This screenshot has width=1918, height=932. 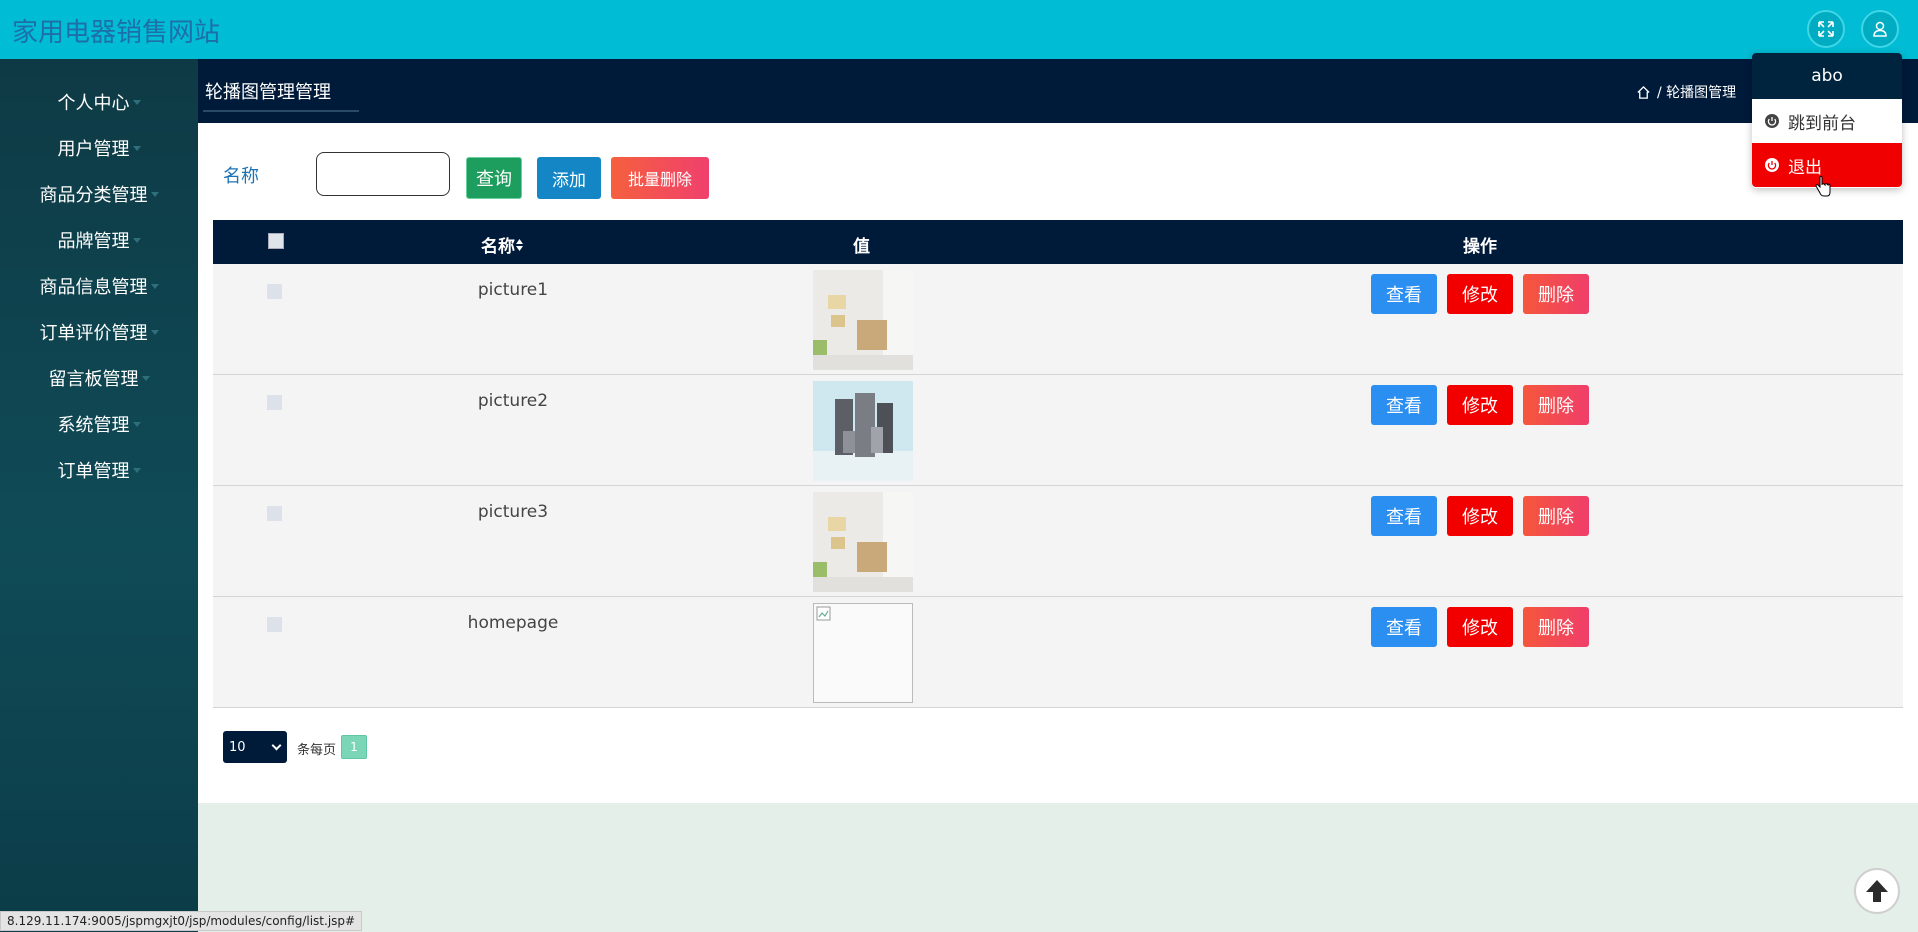 What do you see at coordinates (276, 241) in the screenshot?
I see `select-all-checkbox` at bounding box center [276, 241].